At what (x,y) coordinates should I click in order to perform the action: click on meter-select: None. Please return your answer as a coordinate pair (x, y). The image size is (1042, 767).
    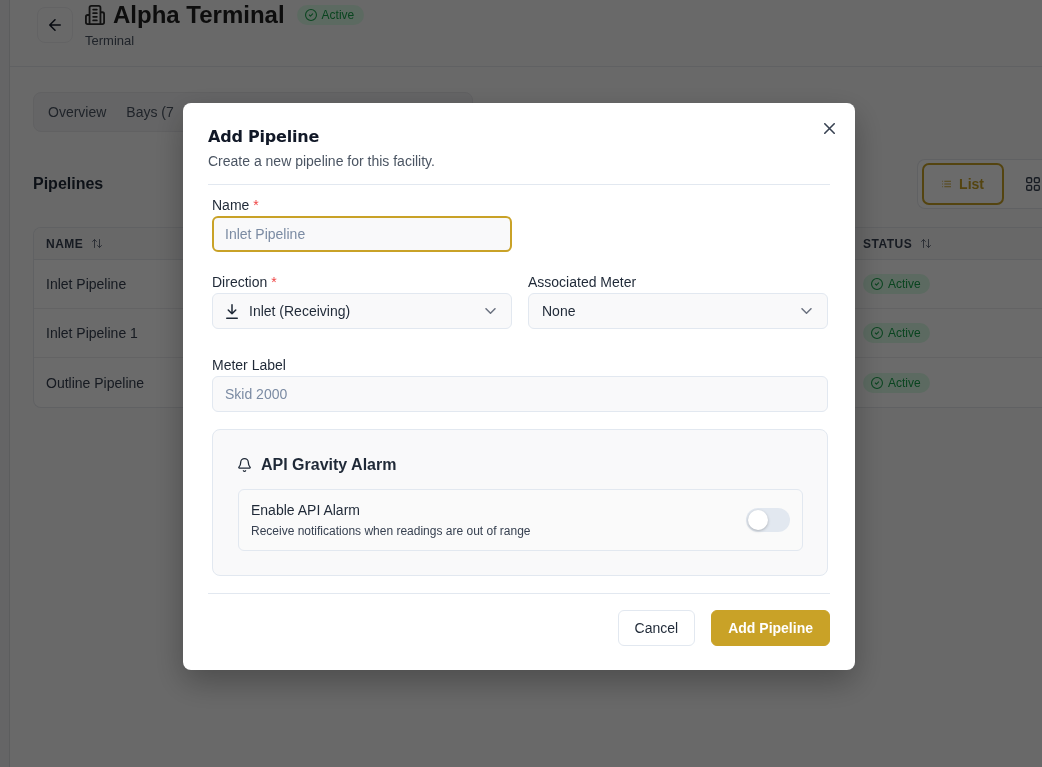
    Looking at the image, I should click on (678, 311).